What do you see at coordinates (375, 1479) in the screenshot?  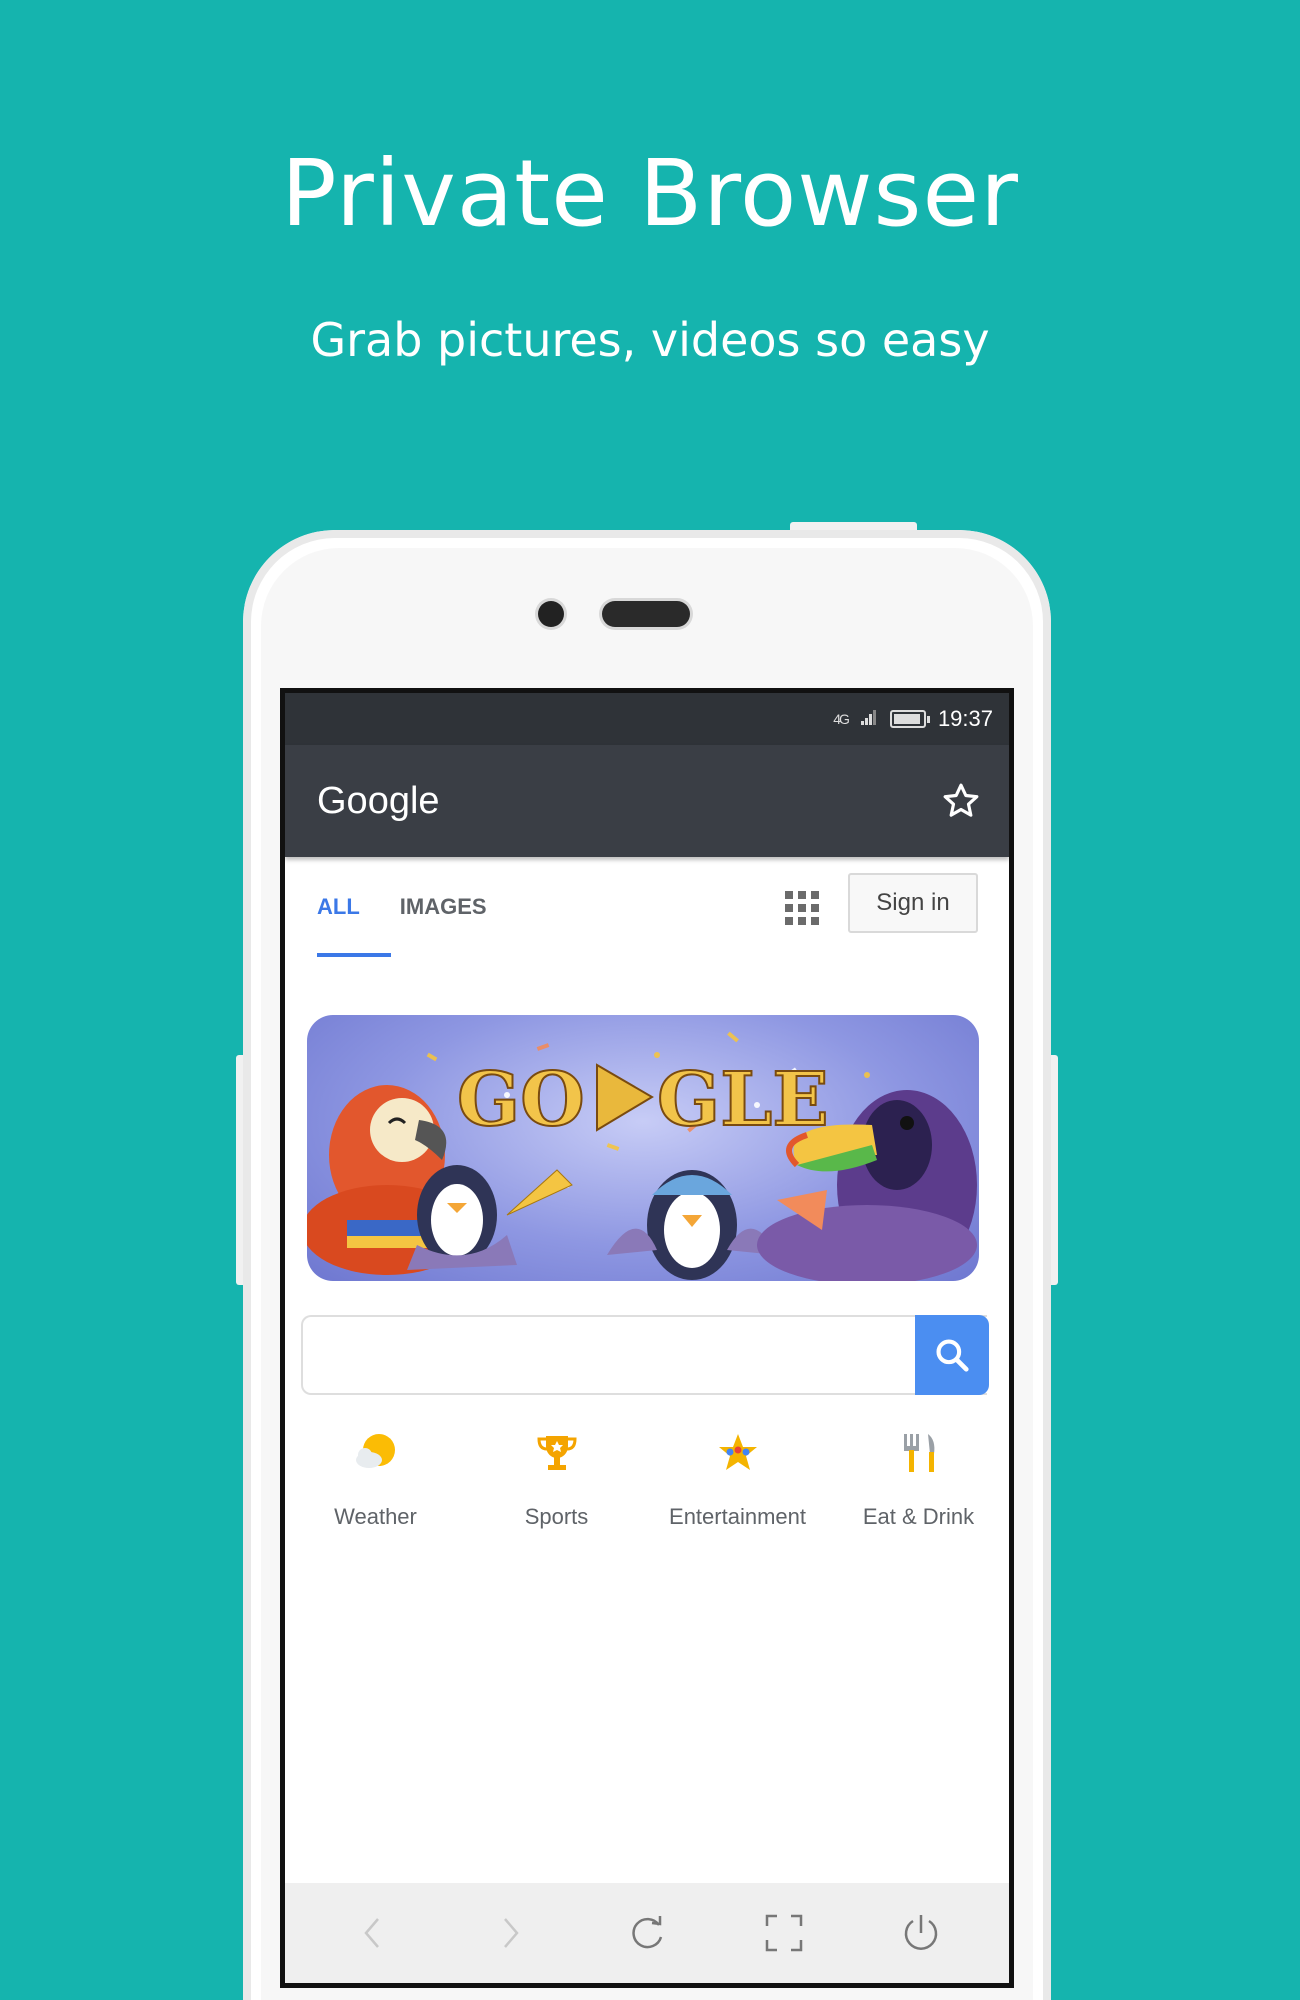 I see `shortcut-weather: Weather` at bounding box center [375, 1479].